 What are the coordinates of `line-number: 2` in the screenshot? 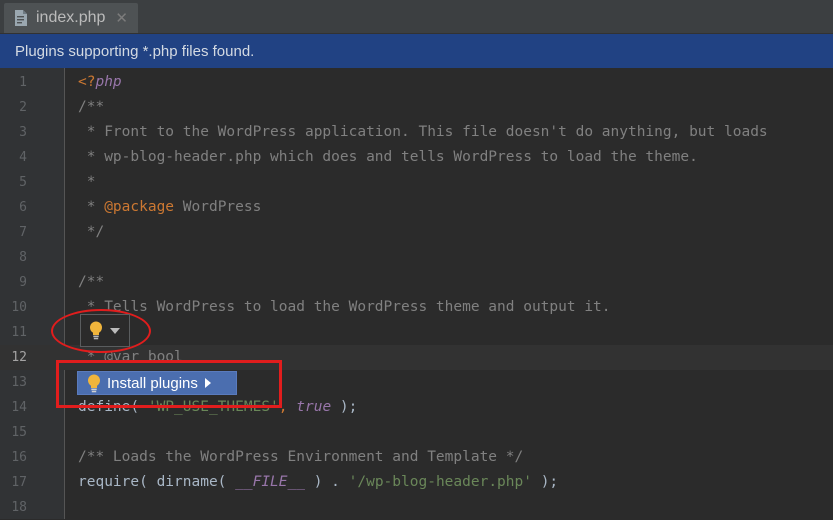 It's located at (23, 107).